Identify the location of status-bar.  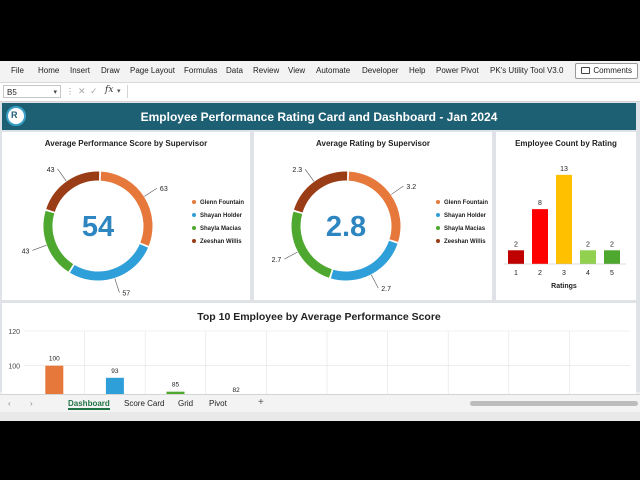
(320, 416).